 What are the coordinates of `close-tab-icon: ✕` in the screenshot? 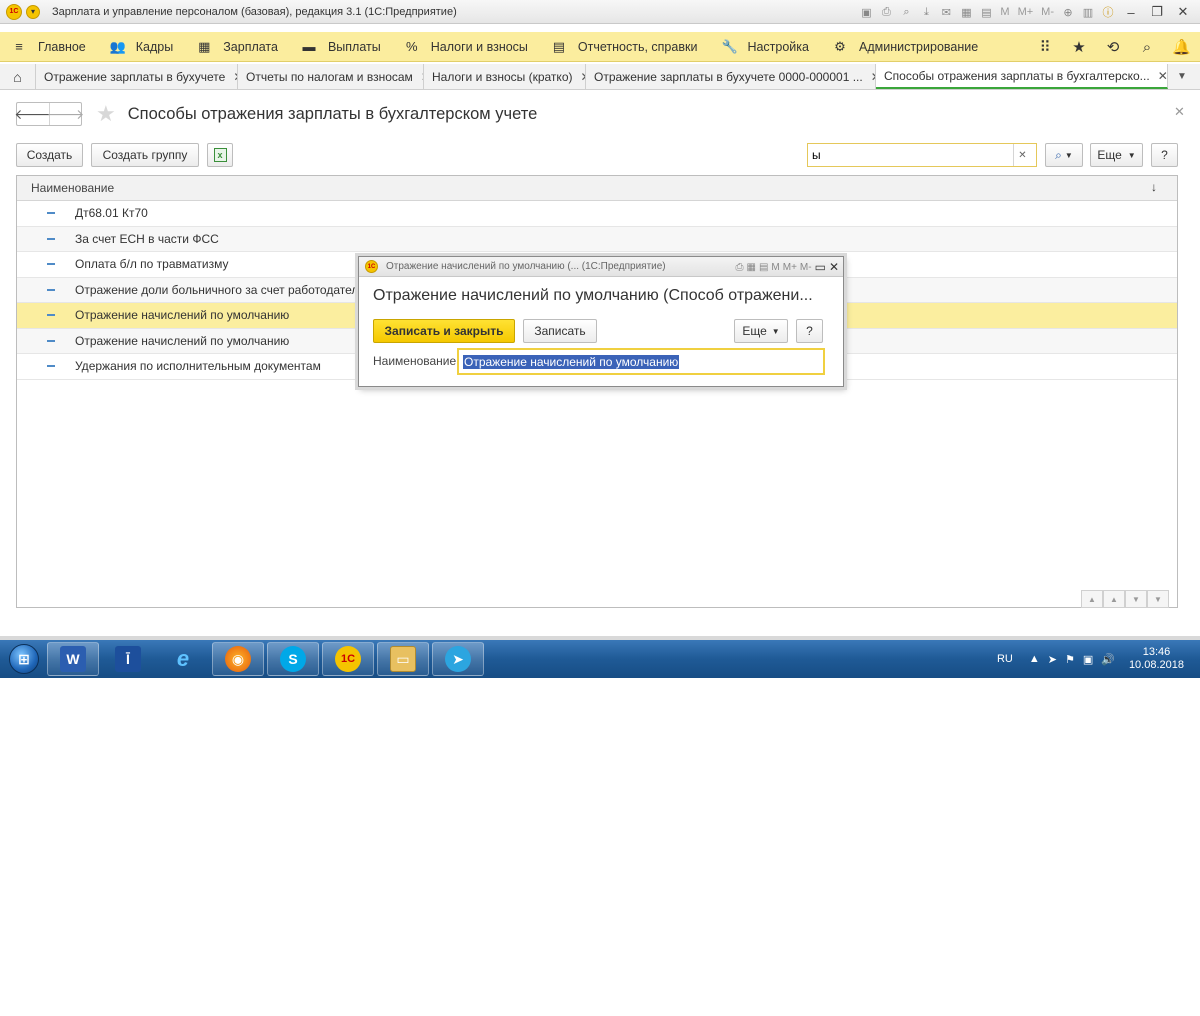 It's located at (1162, 76).